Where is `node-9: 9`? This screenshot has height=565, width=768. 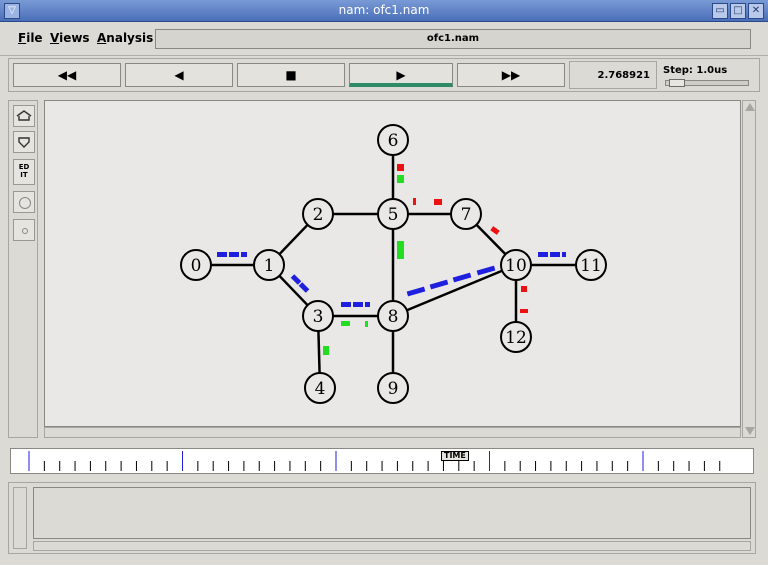
node-9: 9 is located at coordinates (393, 388).